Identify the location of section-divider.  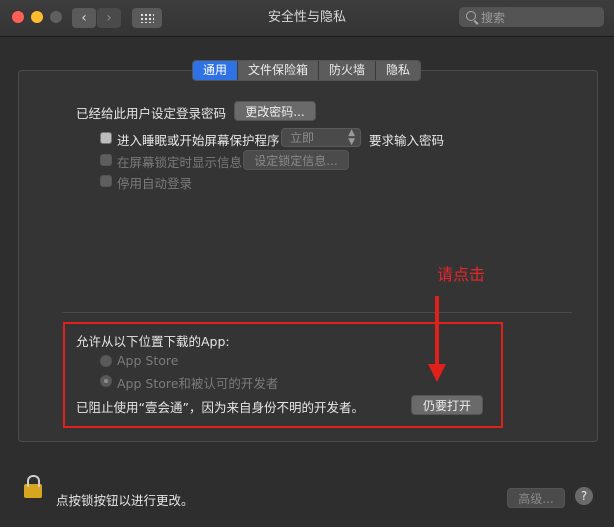
(317, 312).